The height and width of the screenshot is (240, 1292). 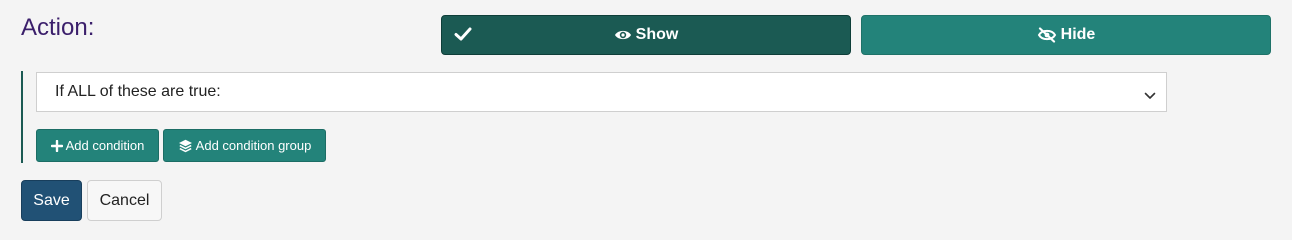 I want to click on layers-icon, so click(x=185, y=146).